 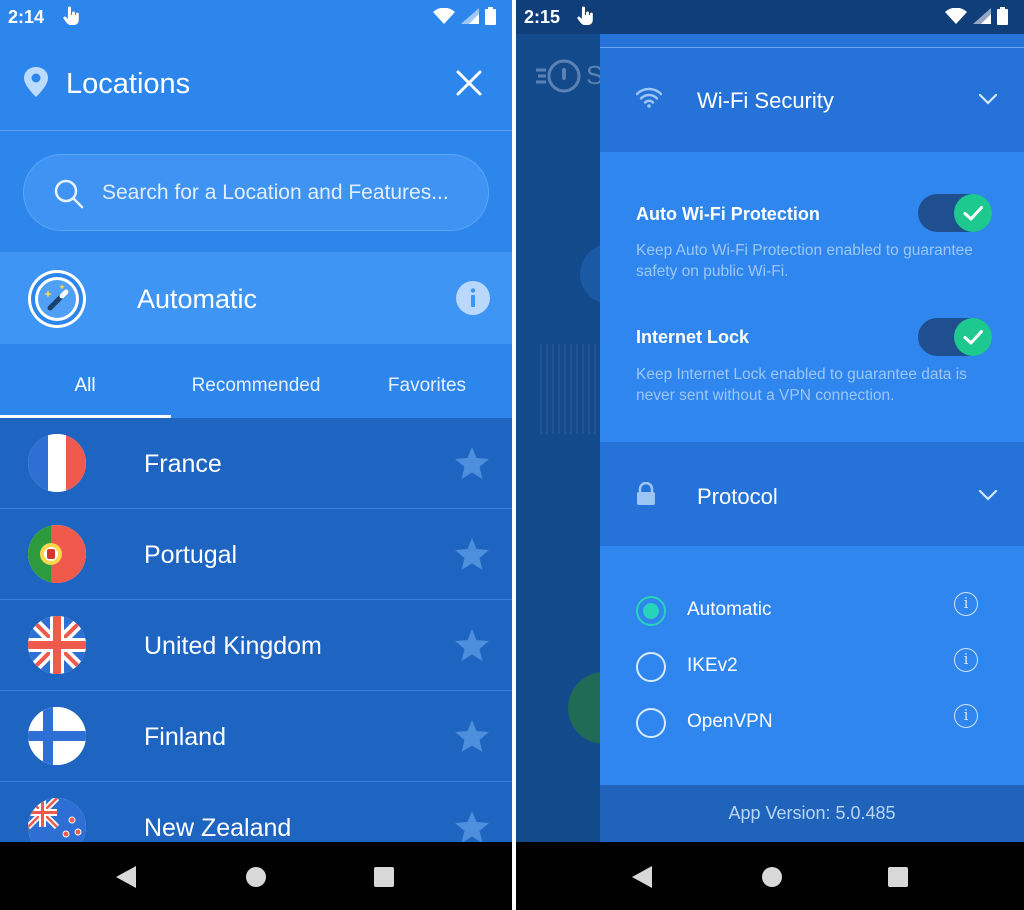 I want to click on list-item: United Kingdom, so click(x=256, y=645).